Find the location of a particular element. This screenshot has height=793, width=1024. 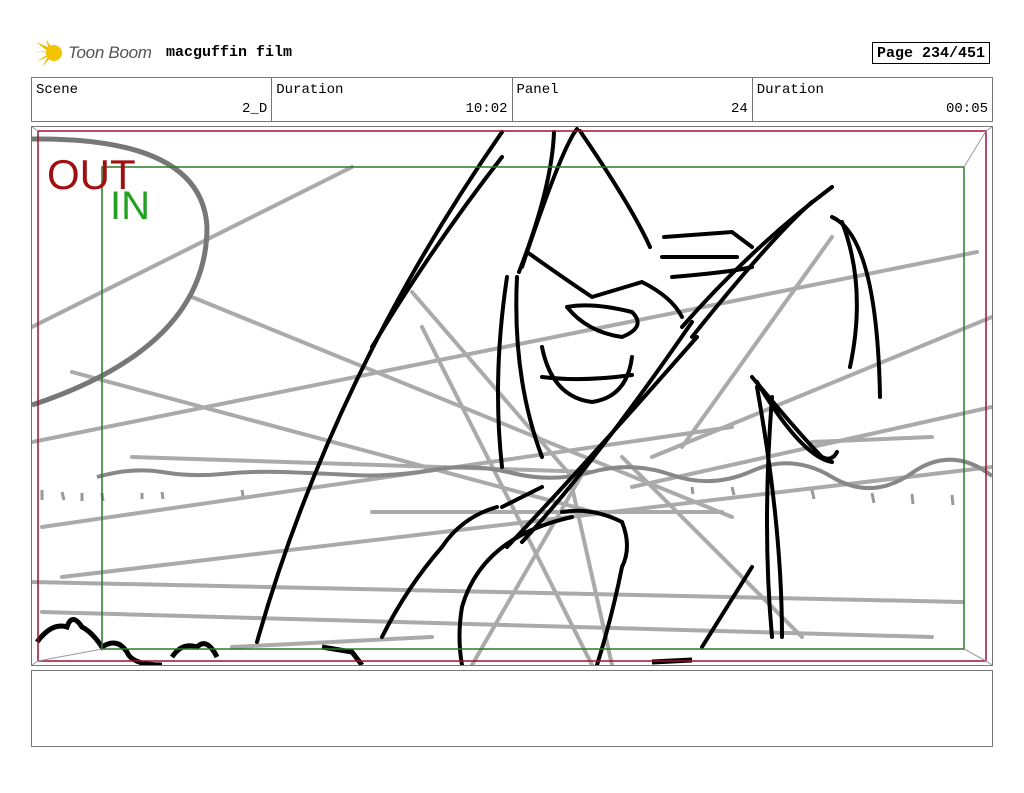

panel-value: 24 is located at coordinates (739, 109).